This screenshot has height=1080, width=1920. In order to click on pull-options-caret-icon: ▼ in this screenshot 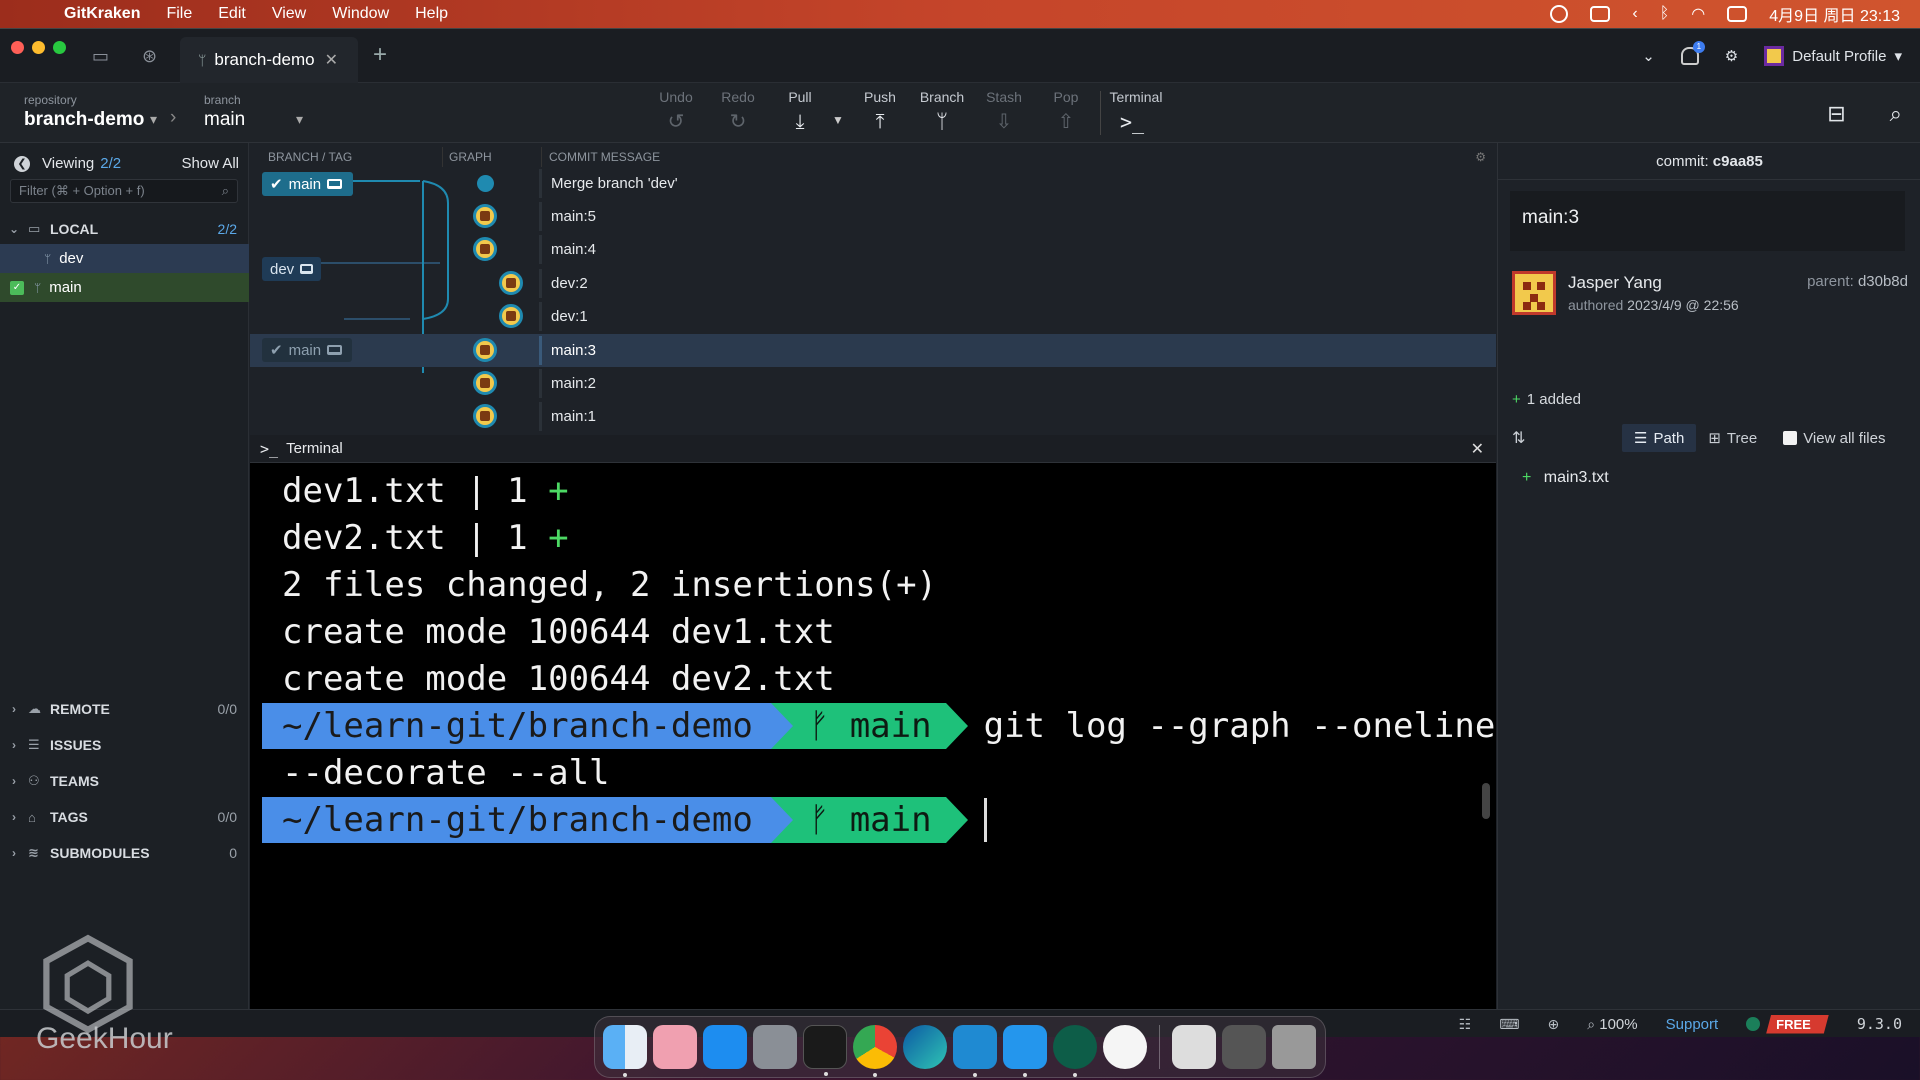, I will do `click(838, 120)`.